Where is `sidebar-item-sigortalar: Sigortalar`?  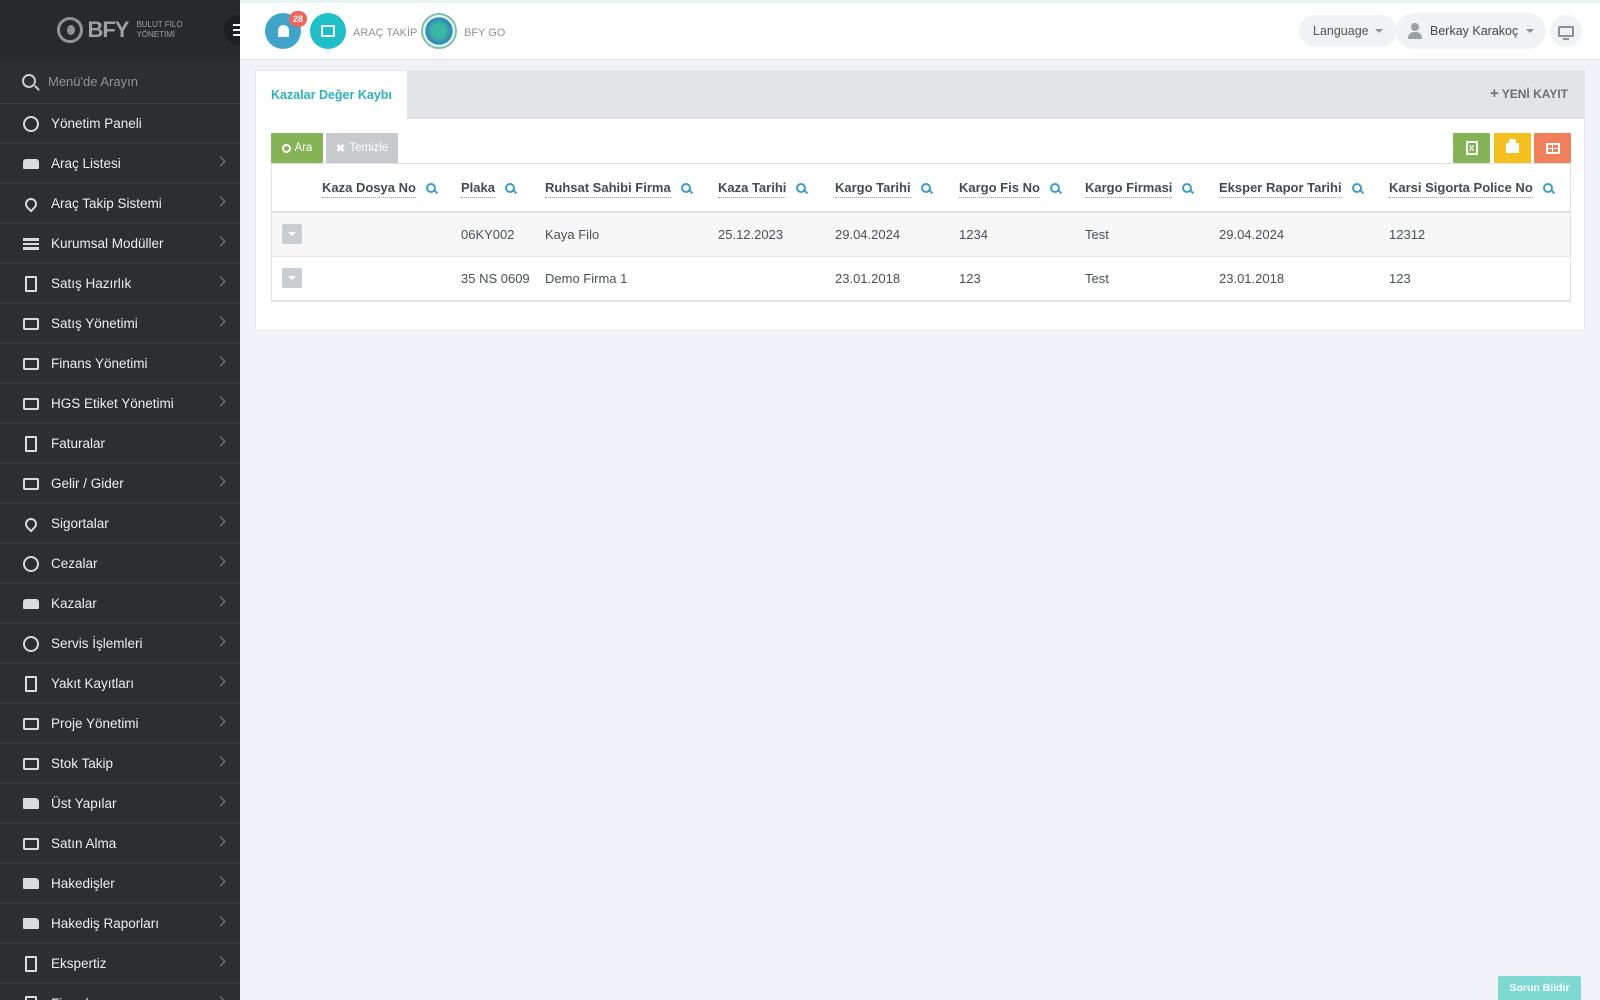 sidebar-item-sigortalar: Sigortalar is located at coordinates (120, 524).